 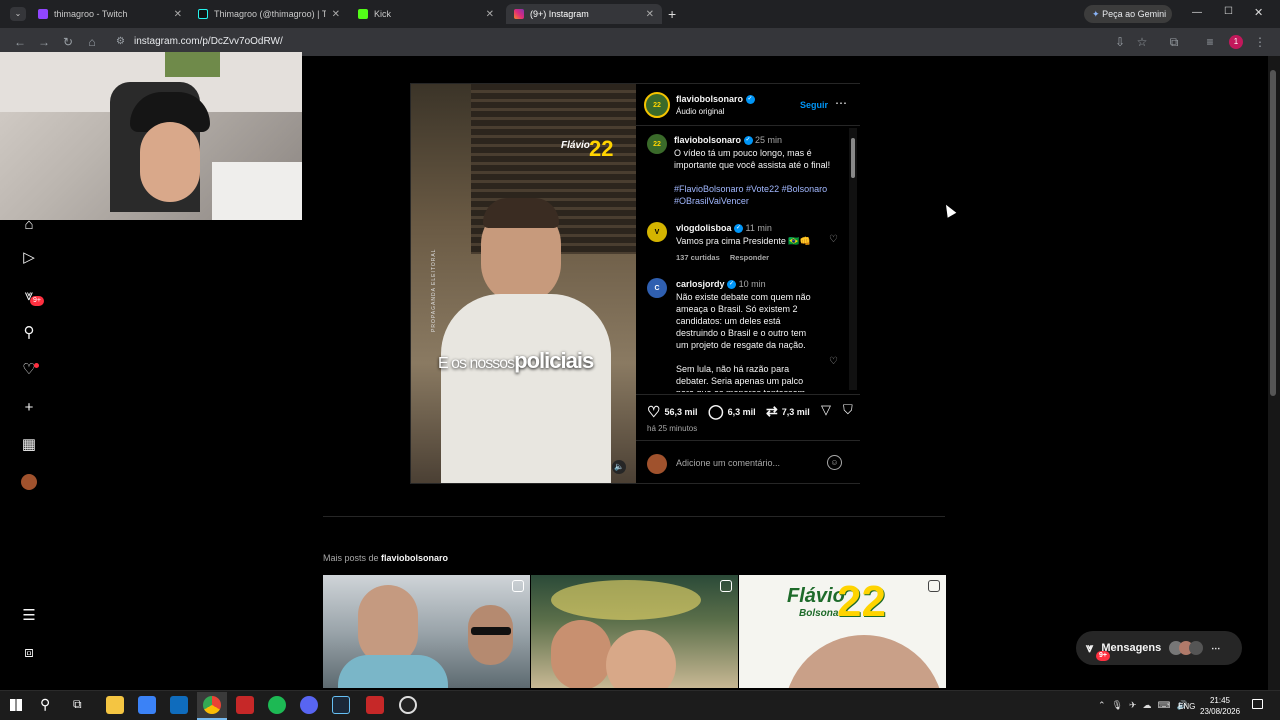 I want to click on person-shirt, so click(x=393, y=671).